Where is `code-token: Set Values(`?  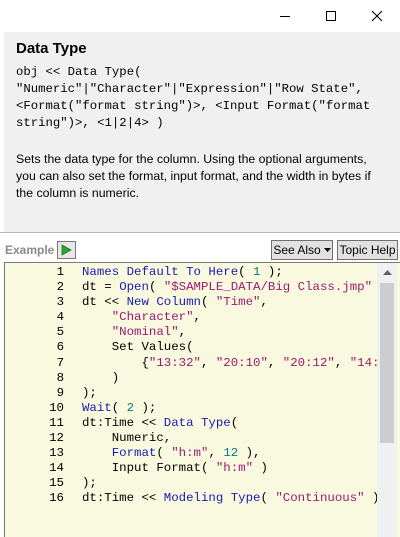 code-token: Set Values( is located at coordinates (138, 347).